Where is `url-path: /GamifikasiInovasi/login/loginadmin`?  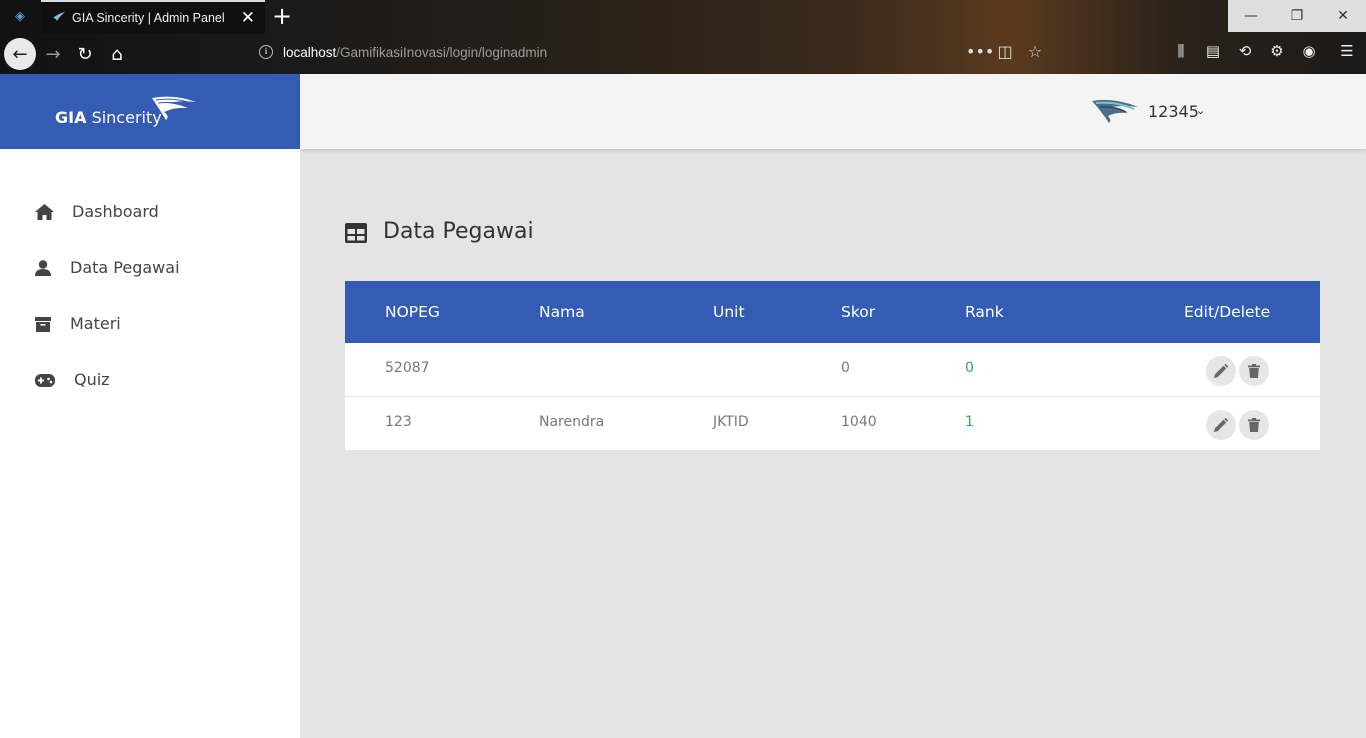 url-path: /GamifikasiInovasi/login/loginadmin is located at coordinates (442, 52).